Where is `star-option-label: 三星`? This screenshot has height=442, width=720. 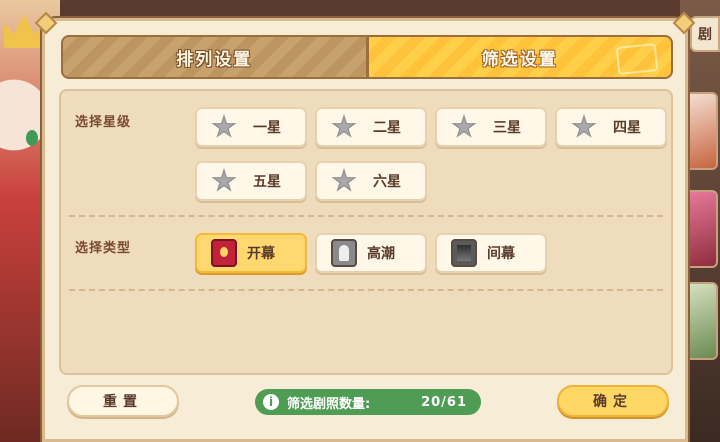
star-option-label: 三星 is located at coordinates (507, 128).